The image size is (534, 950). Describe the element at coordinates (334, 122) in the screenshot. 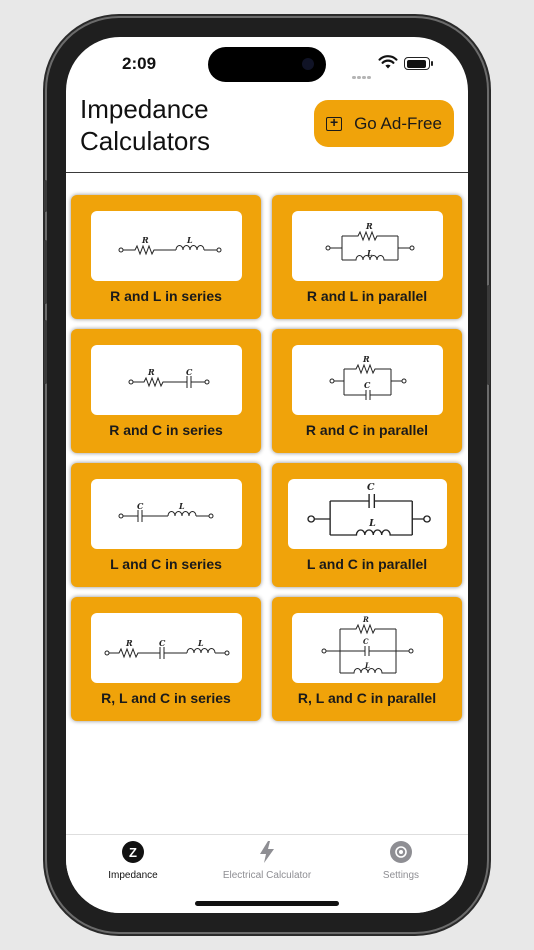

I see `plus-square-icon` at that location.